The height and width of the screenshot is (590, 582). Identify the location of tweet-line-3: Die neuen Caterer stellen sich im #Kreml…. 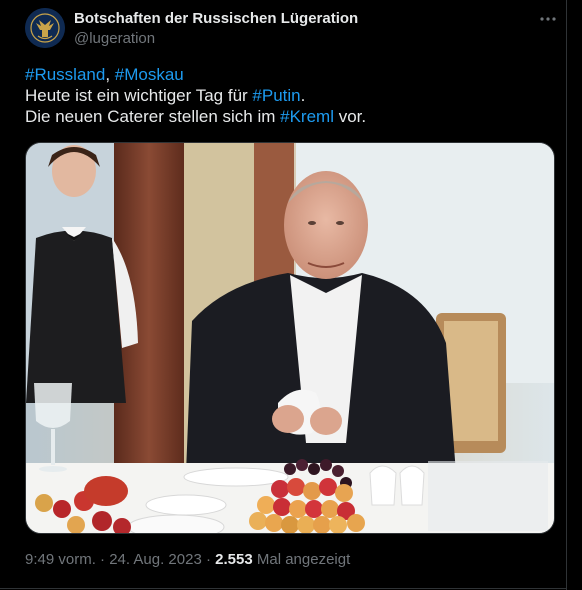
(195, 116).